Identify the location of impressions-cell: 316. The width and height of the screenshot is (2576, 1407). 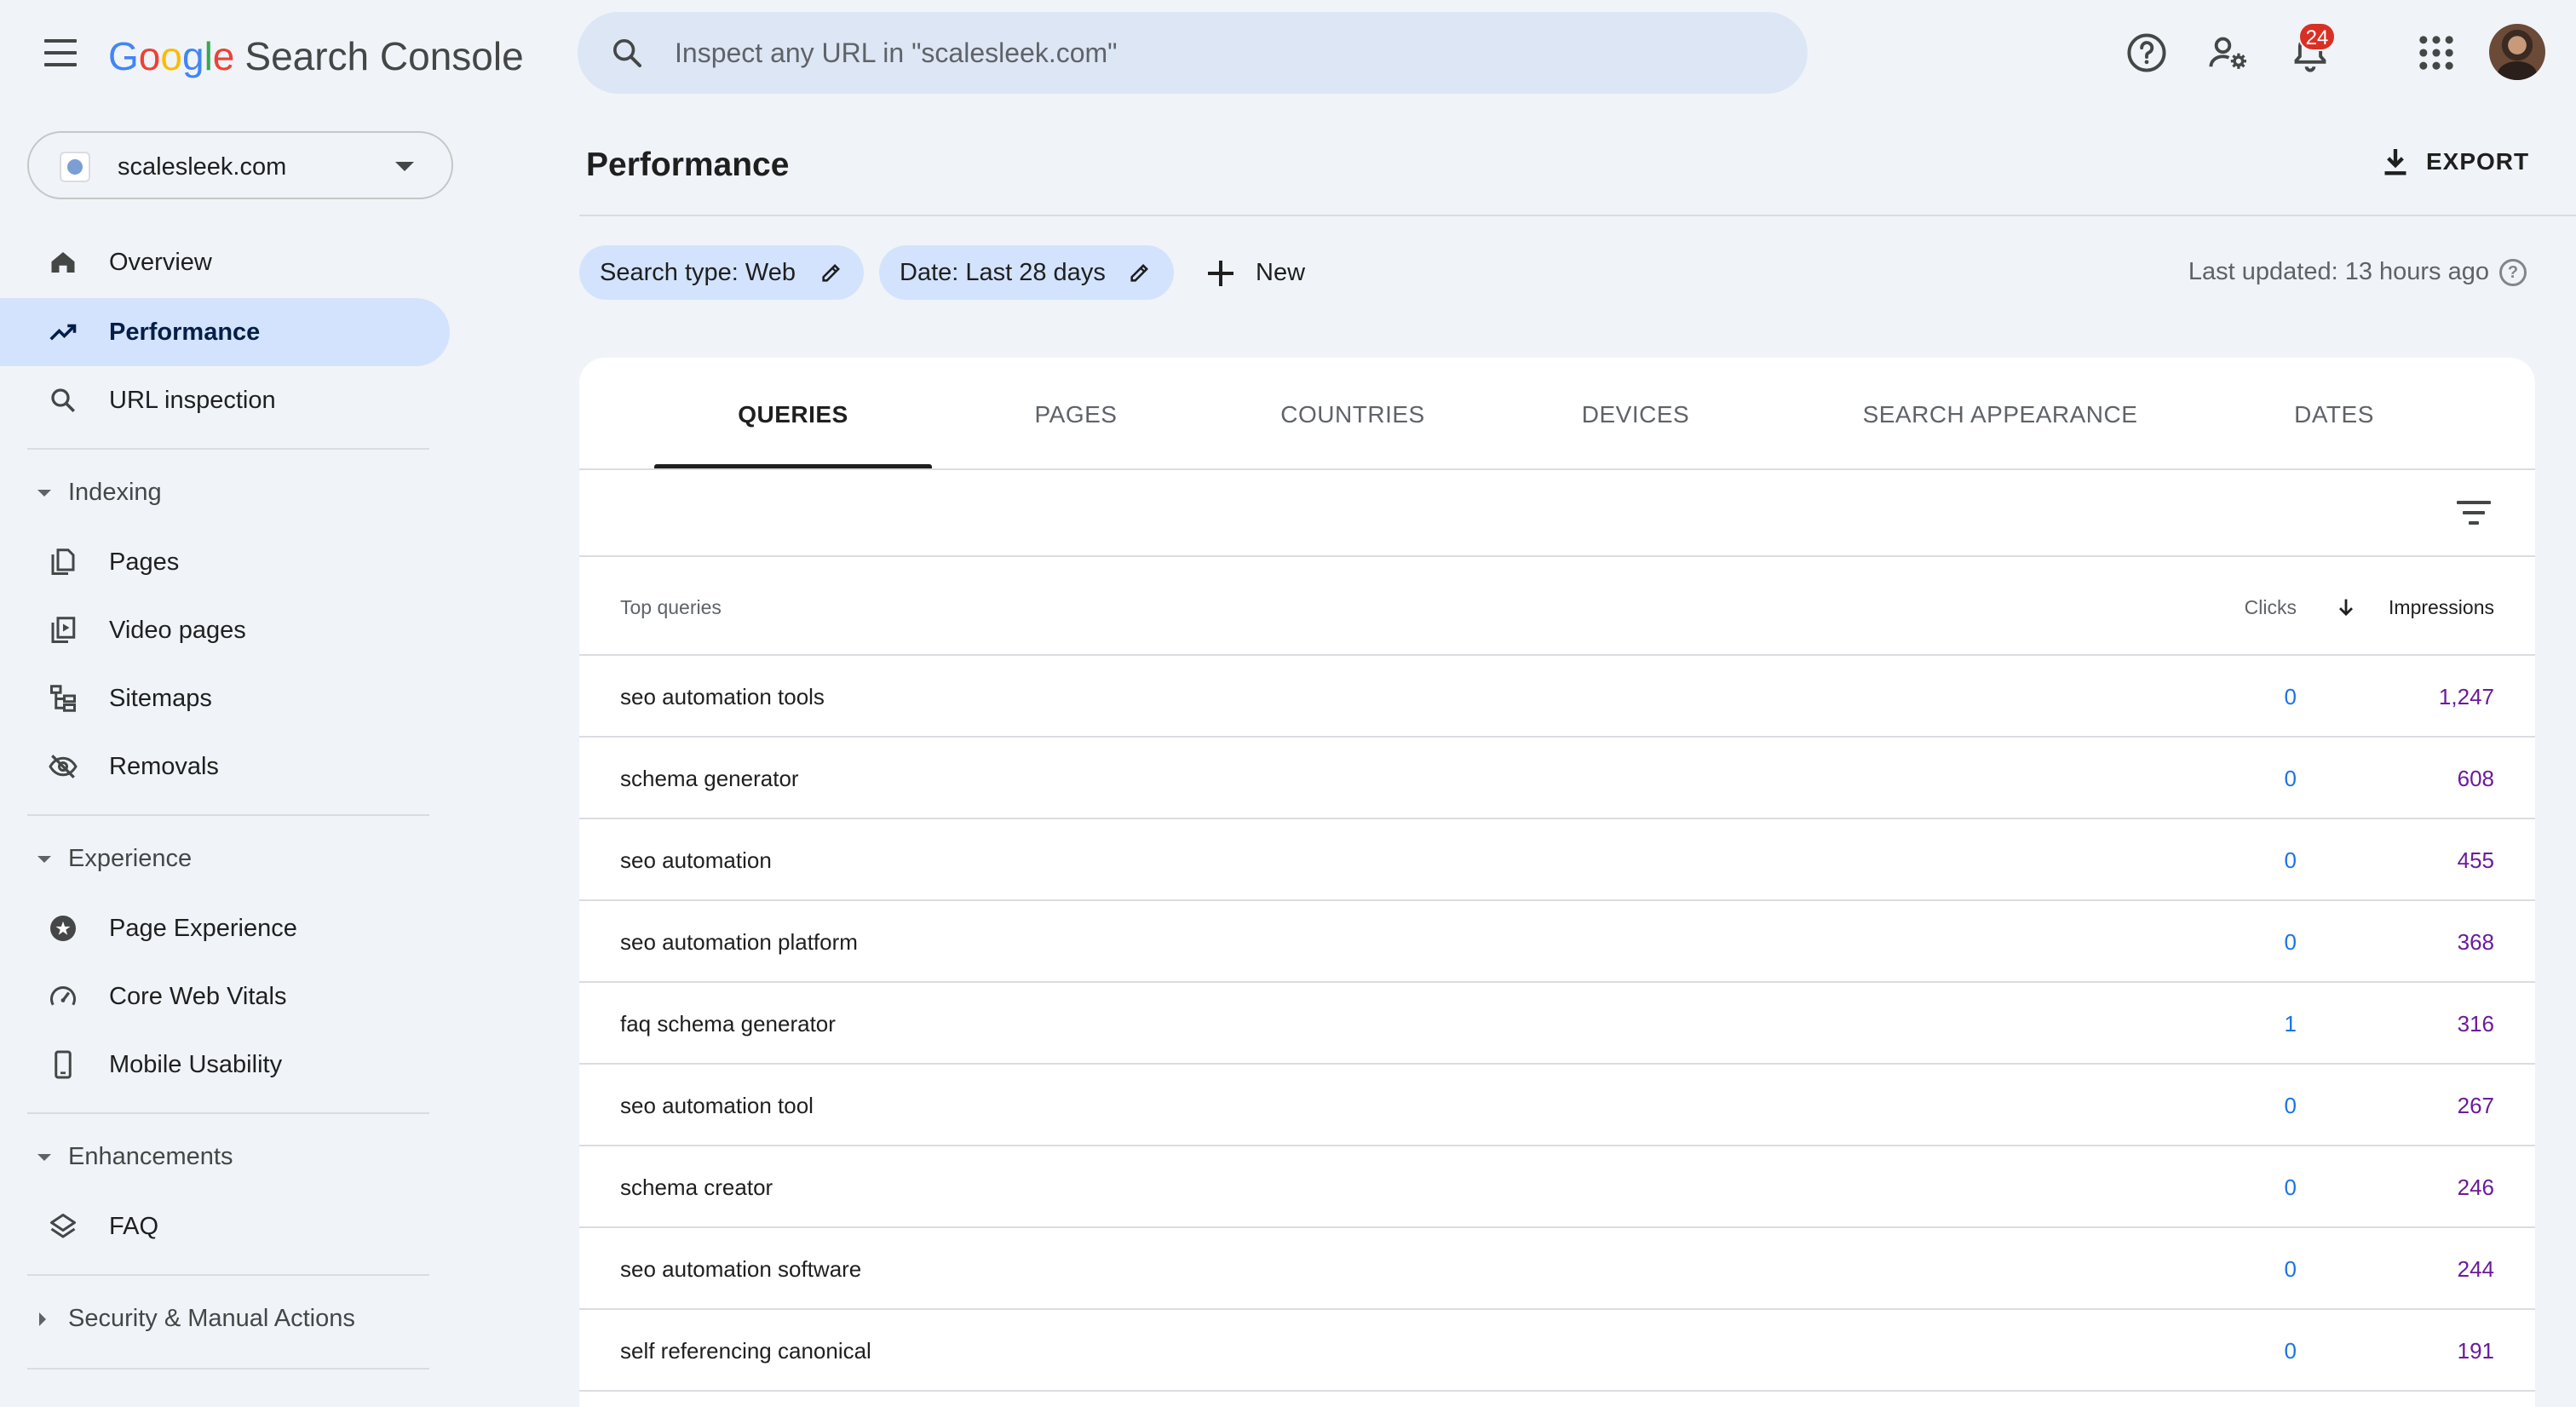
(2475, 1024).